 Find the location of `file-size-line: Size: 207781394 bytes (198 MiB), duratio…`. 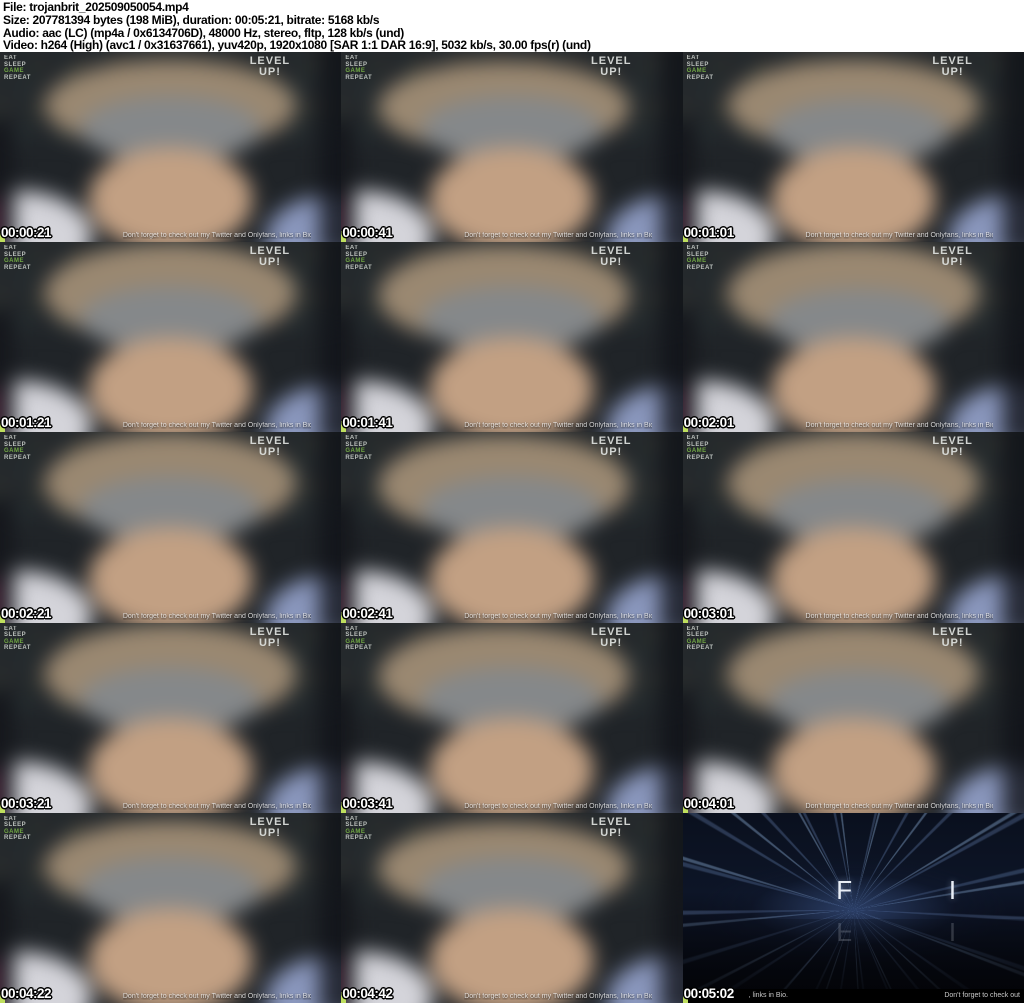

file-size-line: Size: 207781394 bytes (198 MiB), duratio… is located at coordinates (191, 19).